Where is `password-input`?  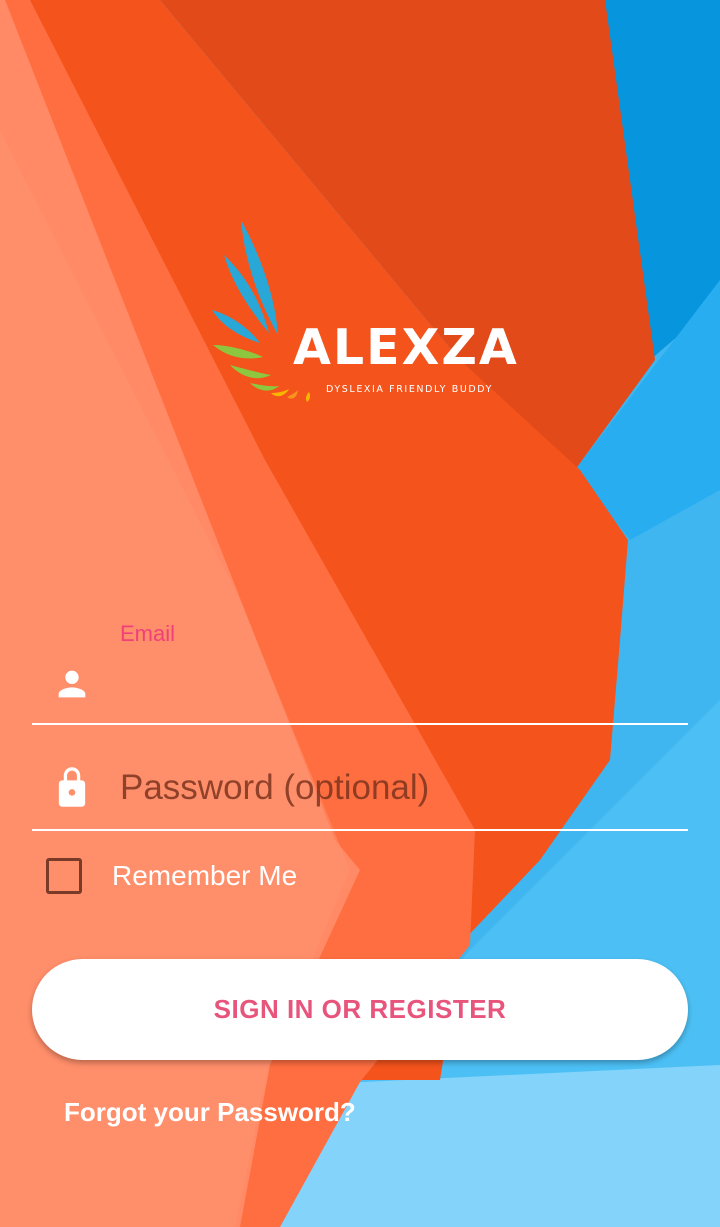 password-input is located at coordinates (400, 788).